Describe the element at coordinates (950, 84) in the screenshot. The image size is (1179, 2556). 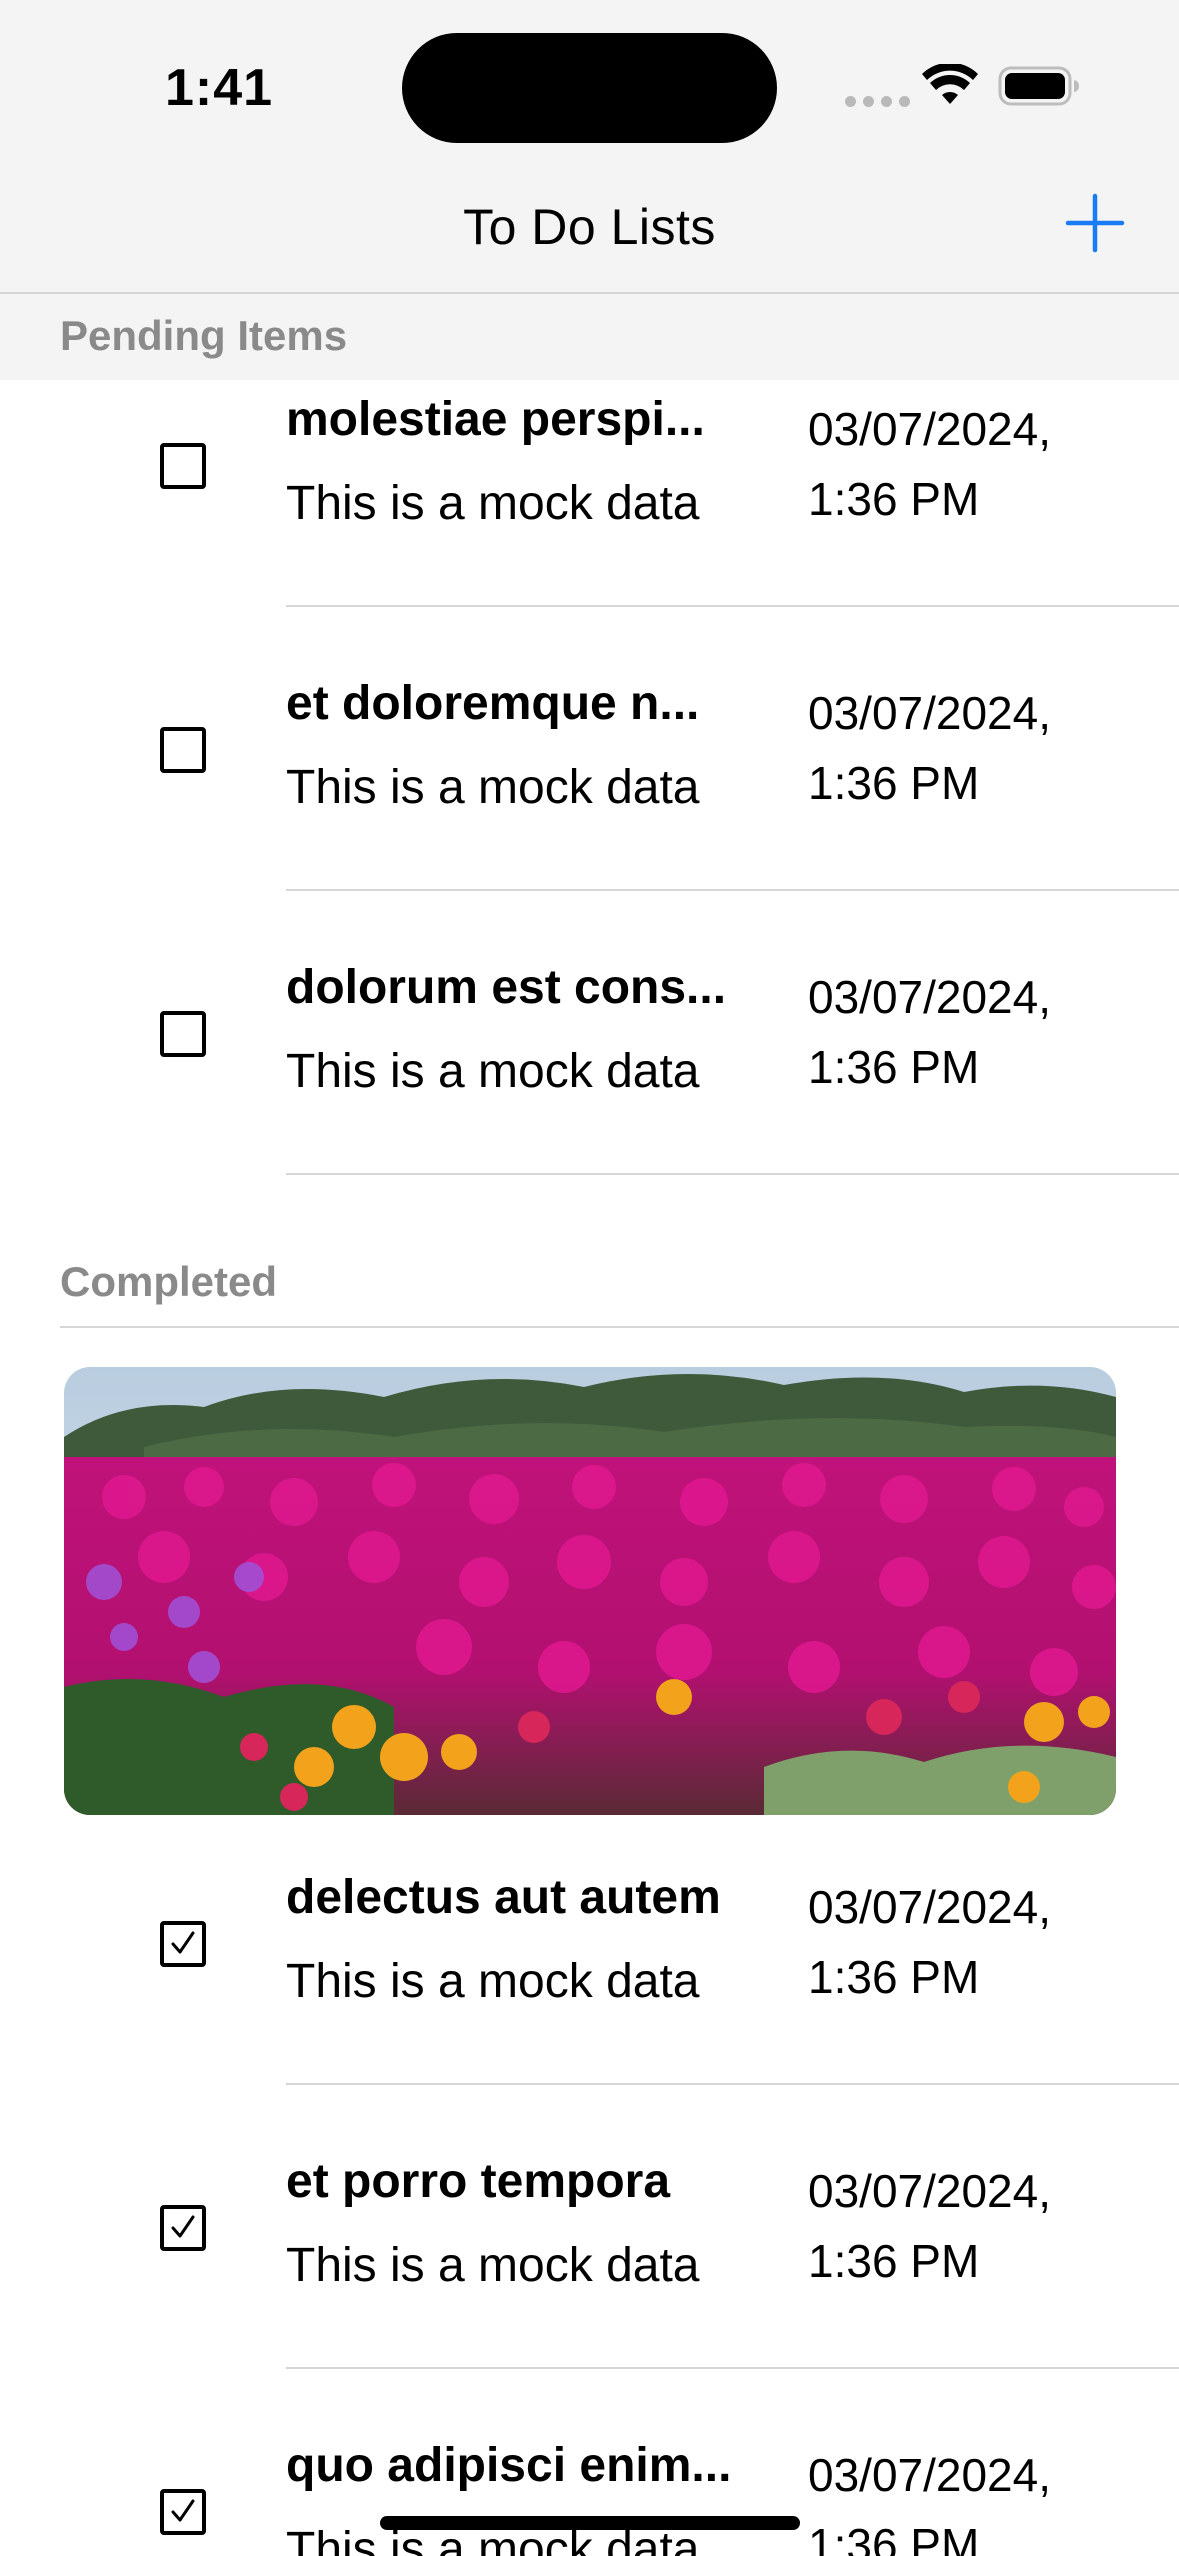
I see `wifi-icon` at that location.